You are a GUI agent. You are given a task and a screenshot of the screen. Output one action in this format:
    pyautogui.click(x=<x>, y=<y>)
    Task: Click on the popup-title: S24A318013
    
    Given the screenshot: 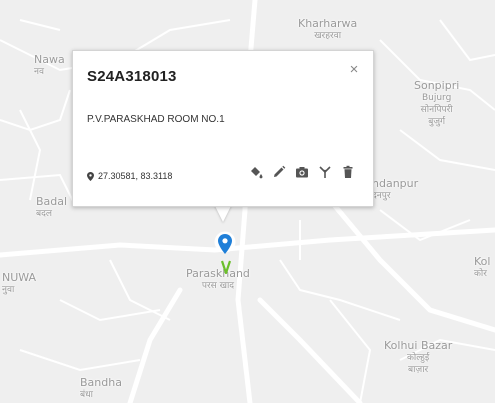 What is the action you would take?
    pyautogui.click(x=132, y=76)
    